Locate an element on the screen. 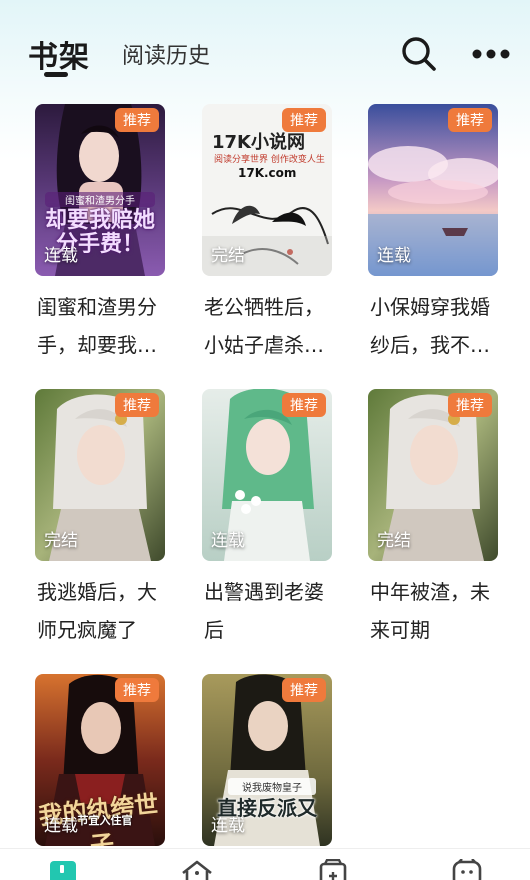 This screenshot has height=880, width=530. search-button is located at coordinates (419, 54).